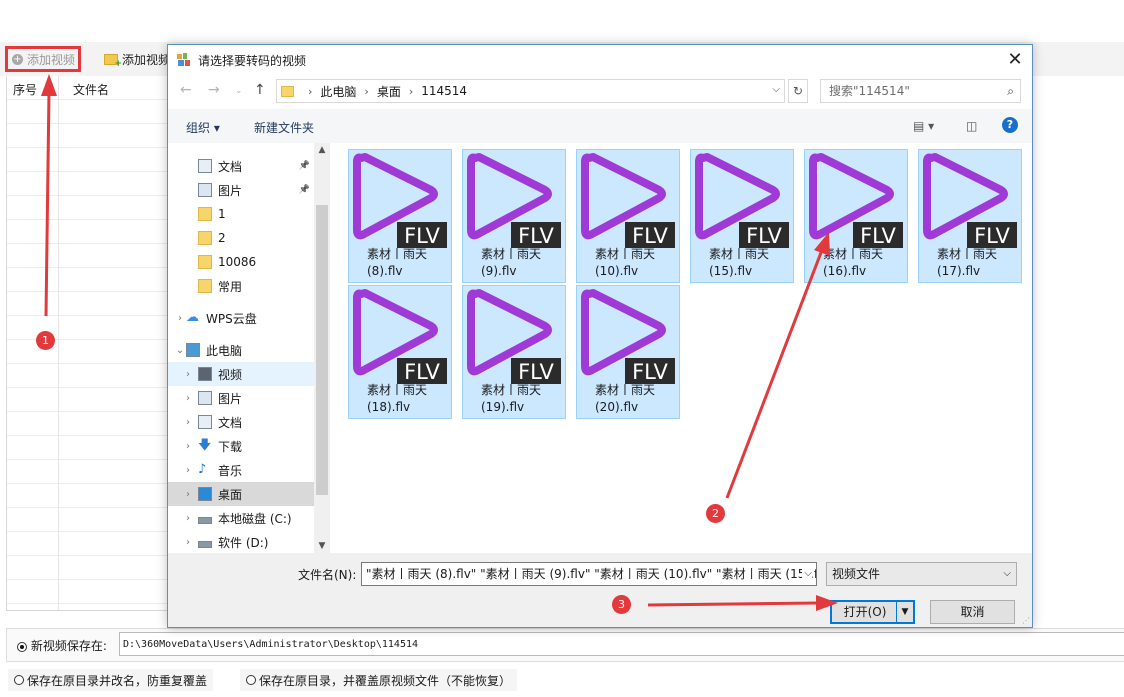 The image size is (1124, 697). I want to click on tree-expander-icon: ⌄, so click(180, 350).